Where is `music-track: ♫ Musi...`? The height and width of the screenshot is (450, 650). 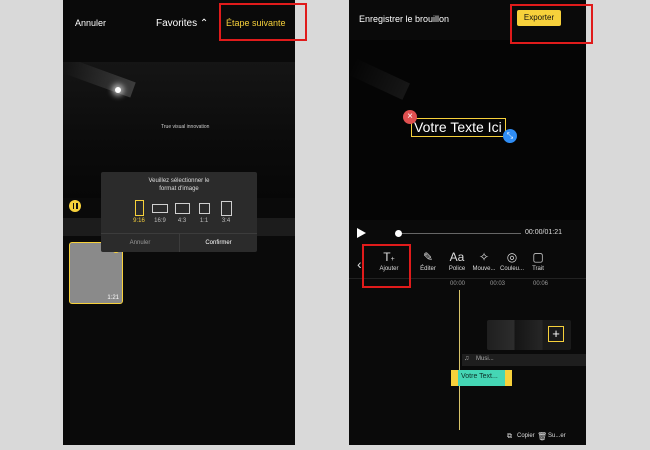 music-track: ♫ Musi... is located at coordinates (524, 360).